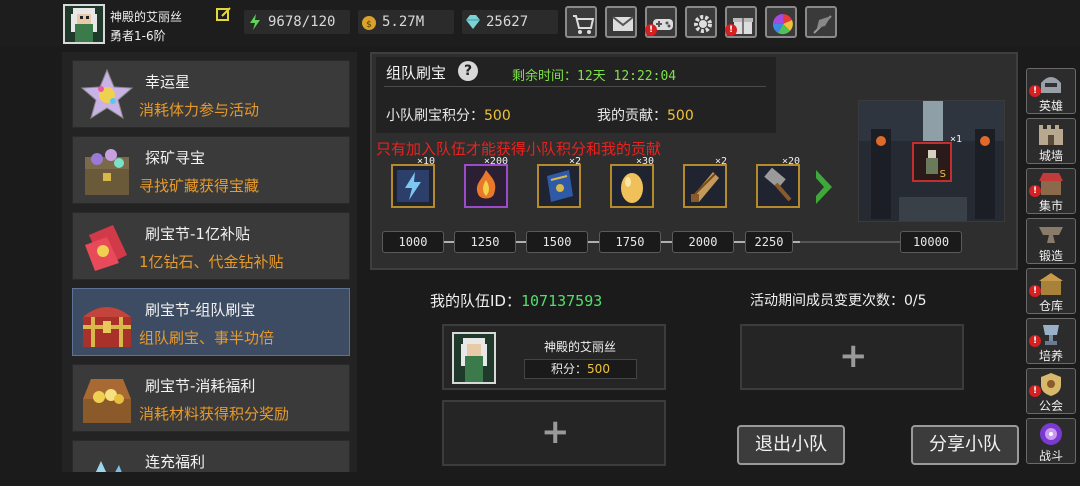 The image size is (1080, 486). I want to click on milestone: 1750, so click(630, 242).